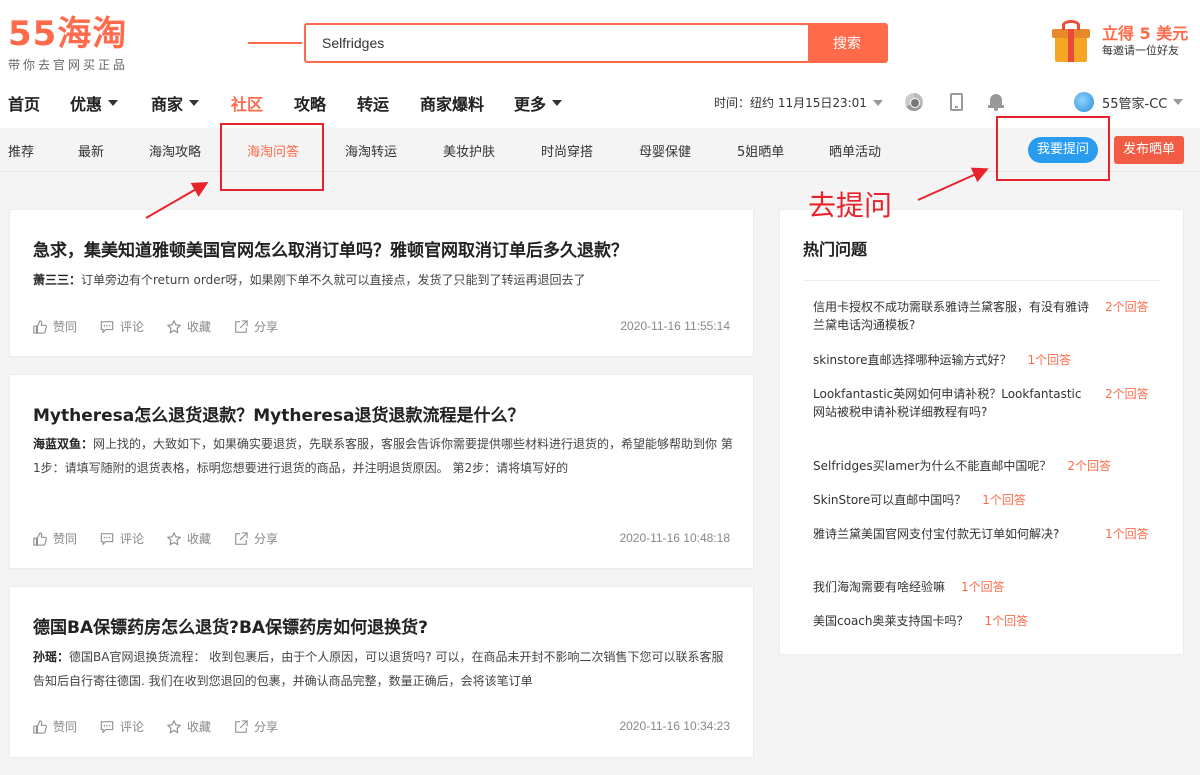 The width and height of the screenshot is (1200, 775). I want to click on hot-question-item: Selfridges买lamer为什么不能直邮中国呢？ 2个回答, so click(988, 466).